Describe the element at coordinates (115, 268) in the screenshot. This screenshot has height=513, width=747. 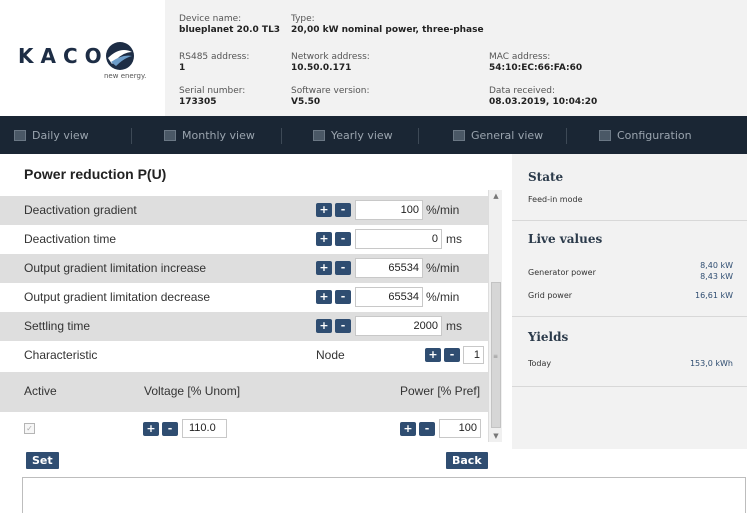
I see `setting-label: Output gradient limitation increase` at that location.